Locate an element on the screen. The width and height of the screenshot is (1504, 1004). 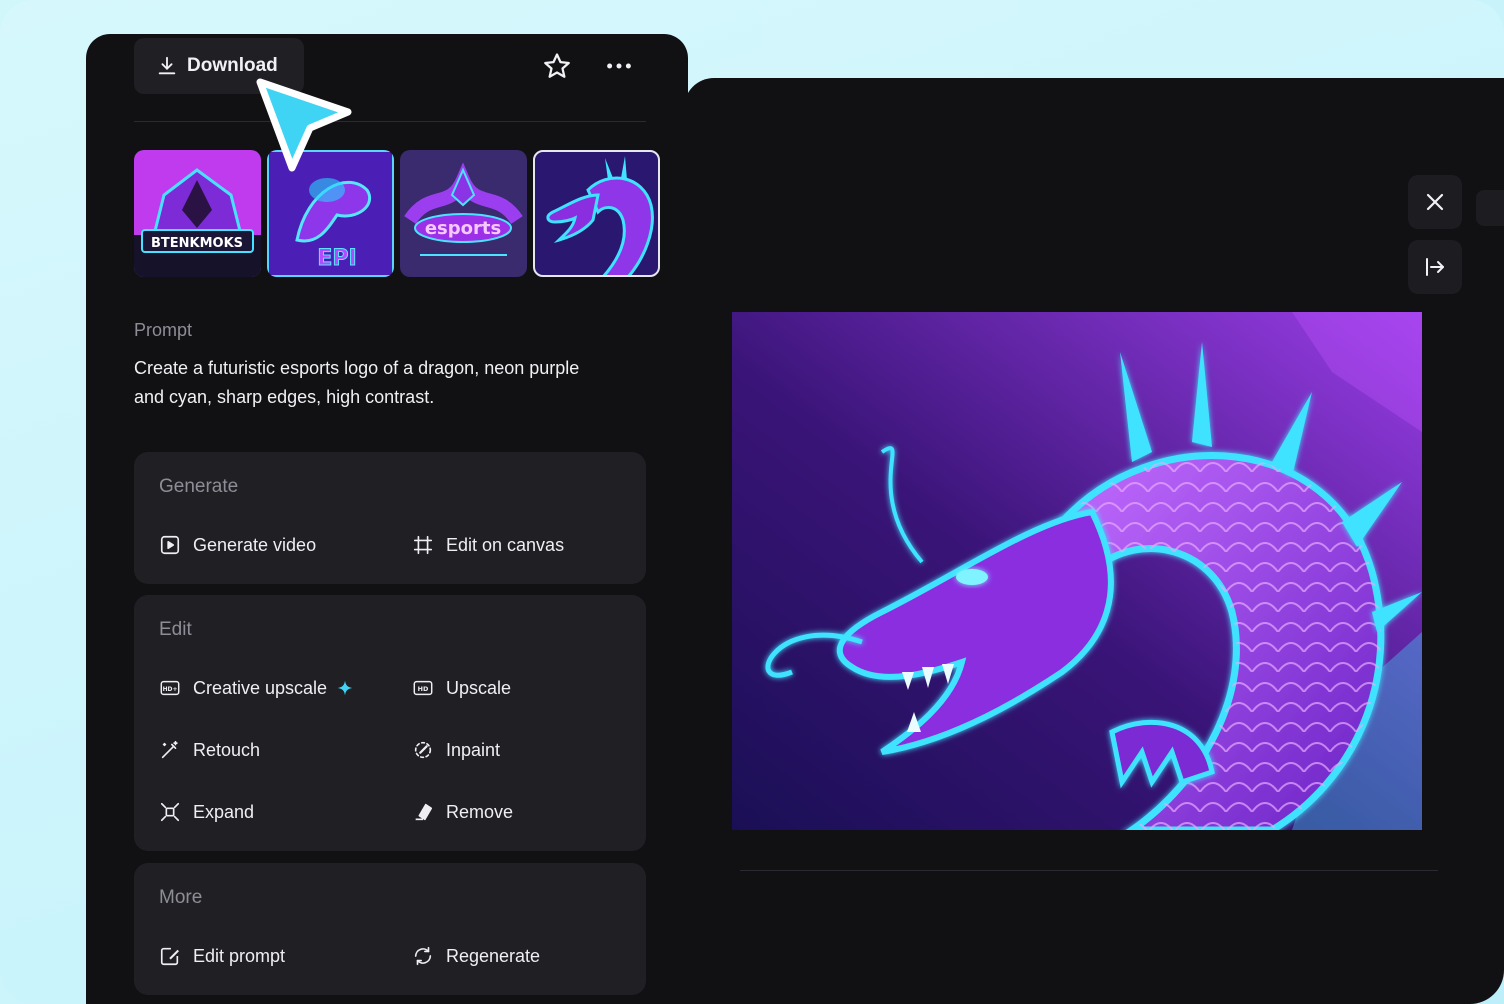
top-divider is located at coordinates (390, 121).